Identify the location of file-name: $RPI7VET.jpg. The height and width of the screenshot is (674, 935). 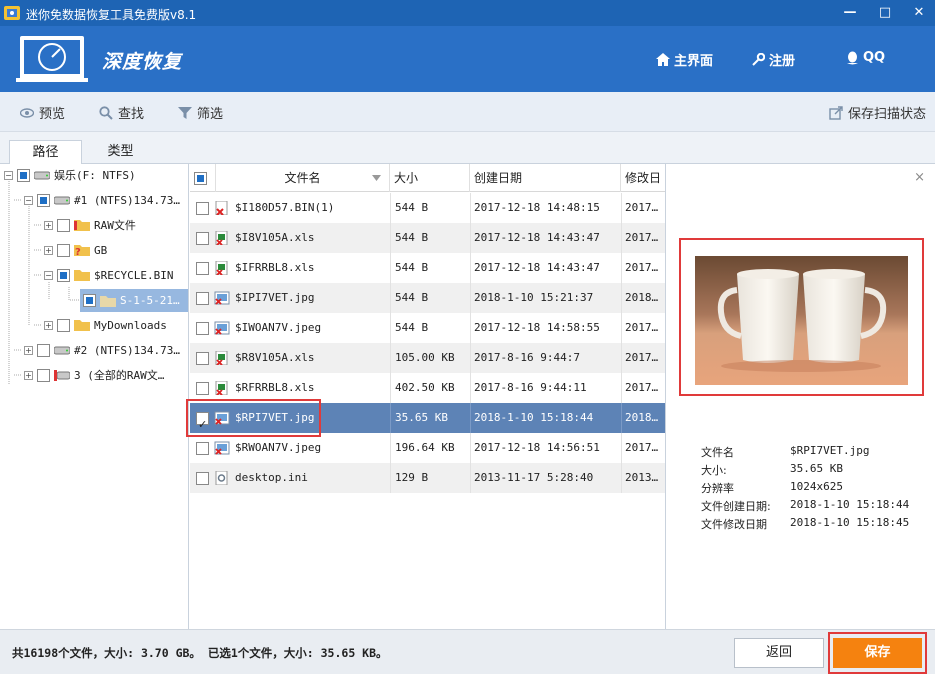
(275, 417).